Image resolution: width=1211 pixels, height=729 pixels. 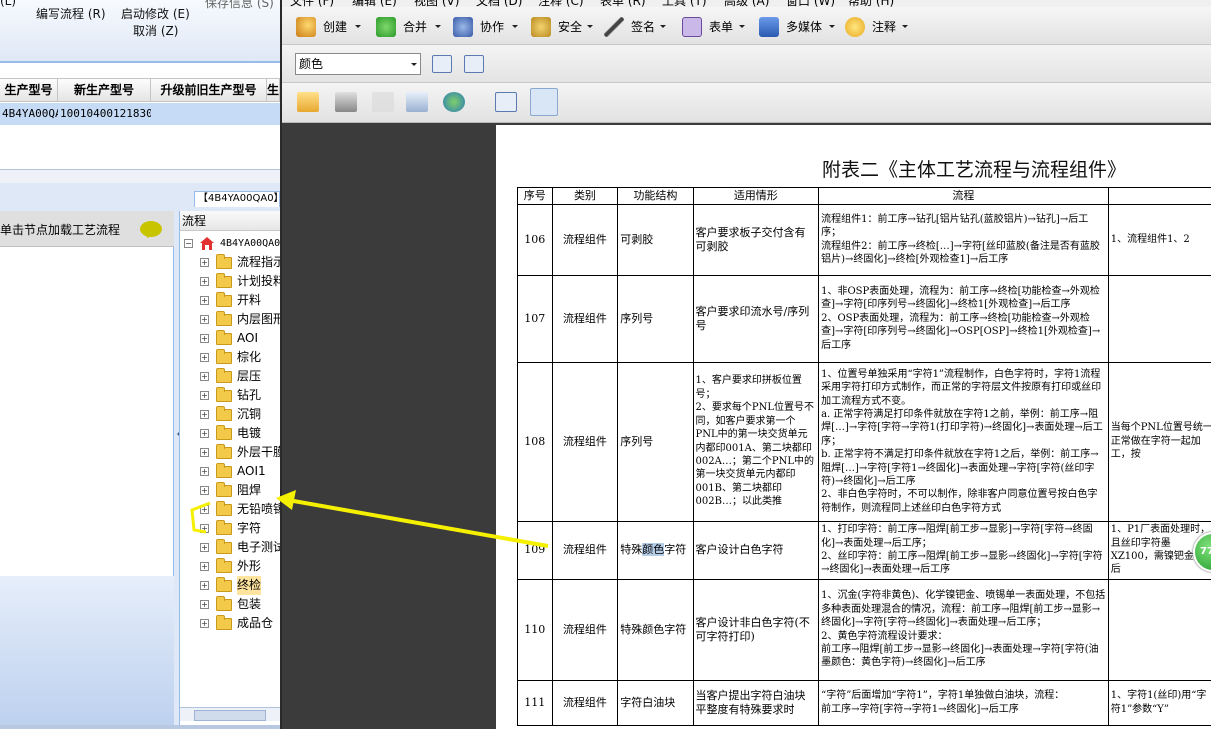 What do you see at coordinates (239, 5) in the screenshot?
I see `menu-save-info: 保存信息 (S)` at bounding box center [239, 5].